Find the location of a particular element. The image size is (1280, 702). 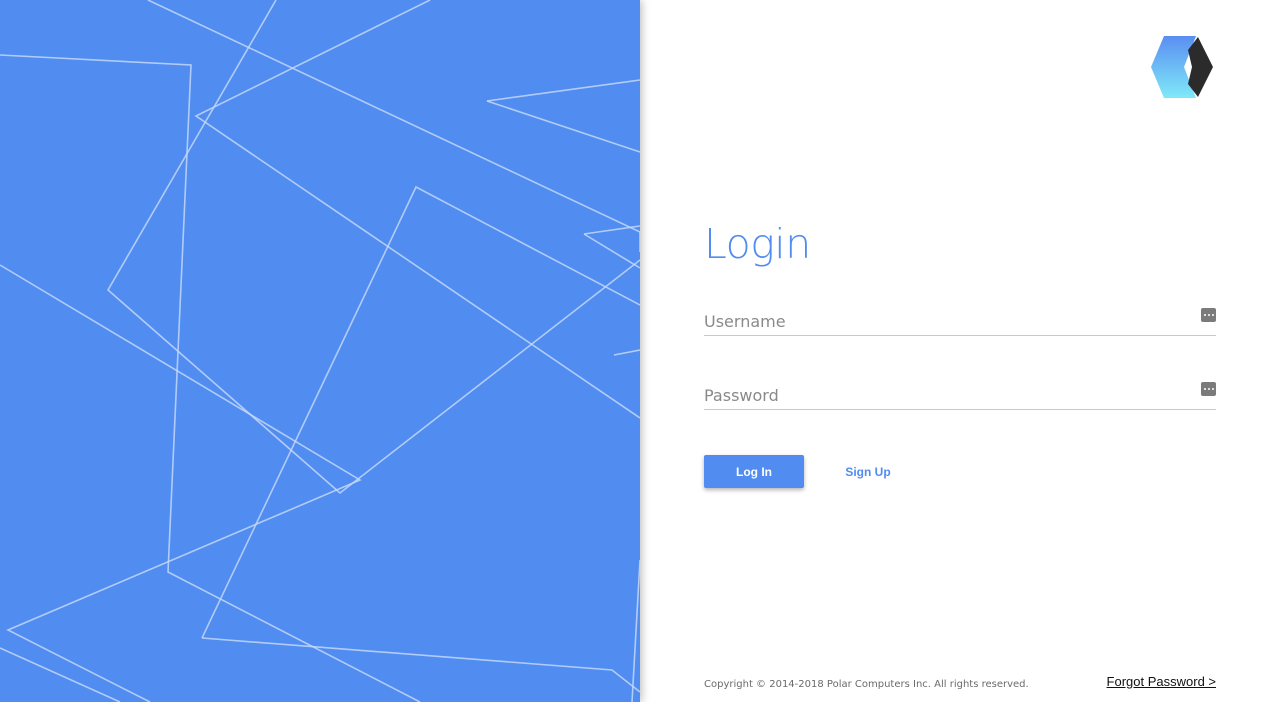

page-title: Login is located at coordinates (757, 244).